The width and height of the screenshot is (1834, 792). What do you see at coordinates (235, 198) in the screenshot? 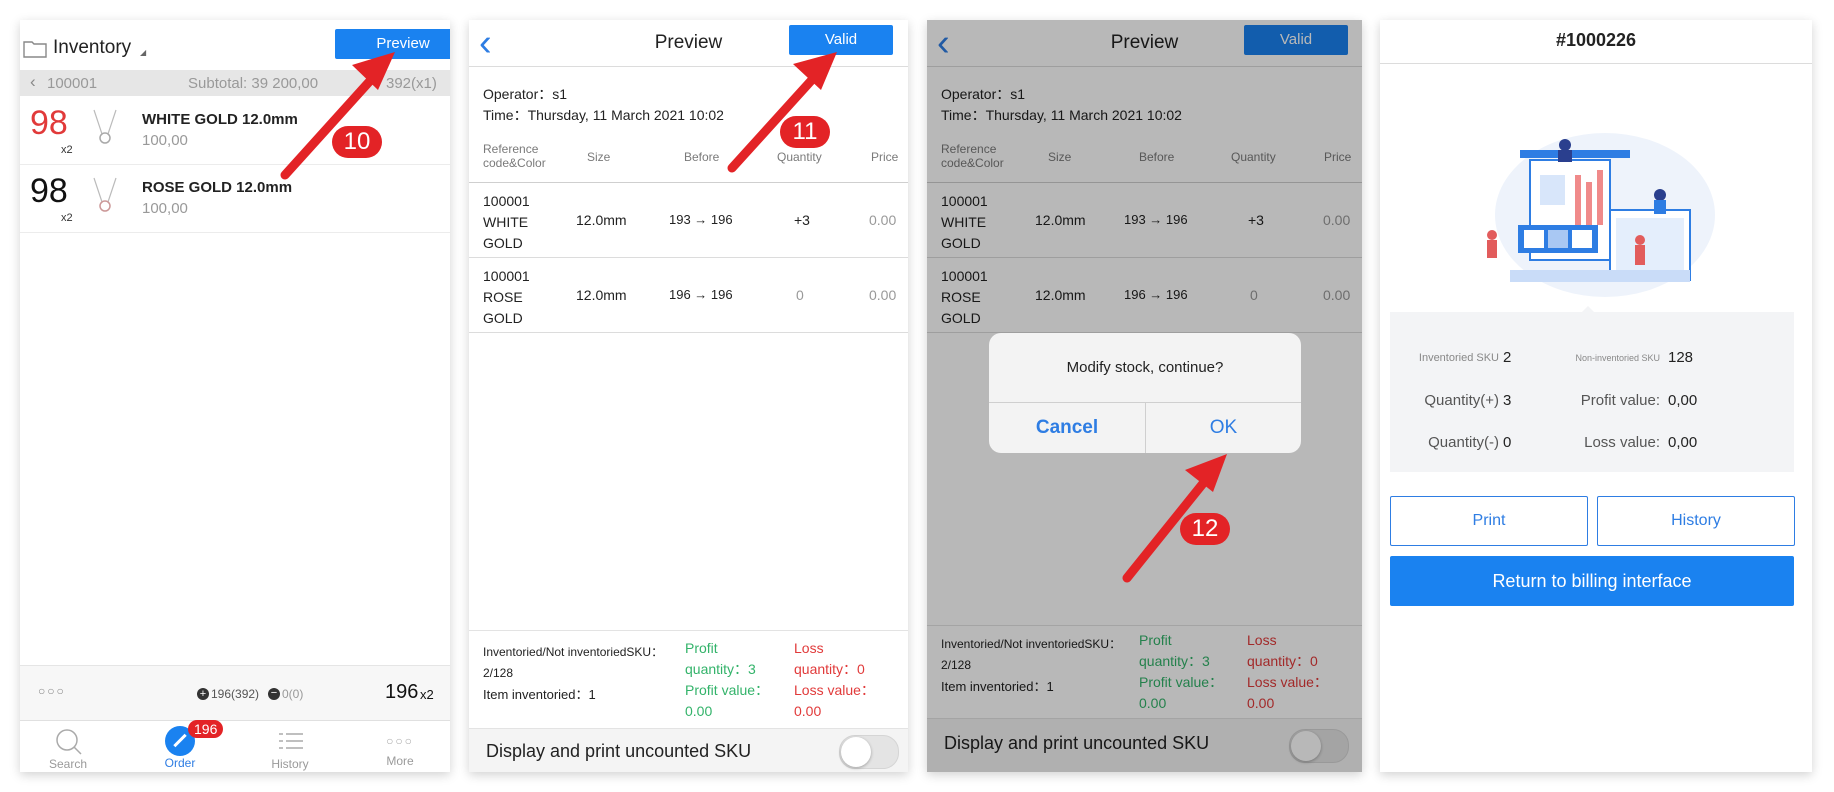
I see `list-item: 98 x2 ROSE GOLD 12.0mm 100,00` at bounding box center [235, 198].